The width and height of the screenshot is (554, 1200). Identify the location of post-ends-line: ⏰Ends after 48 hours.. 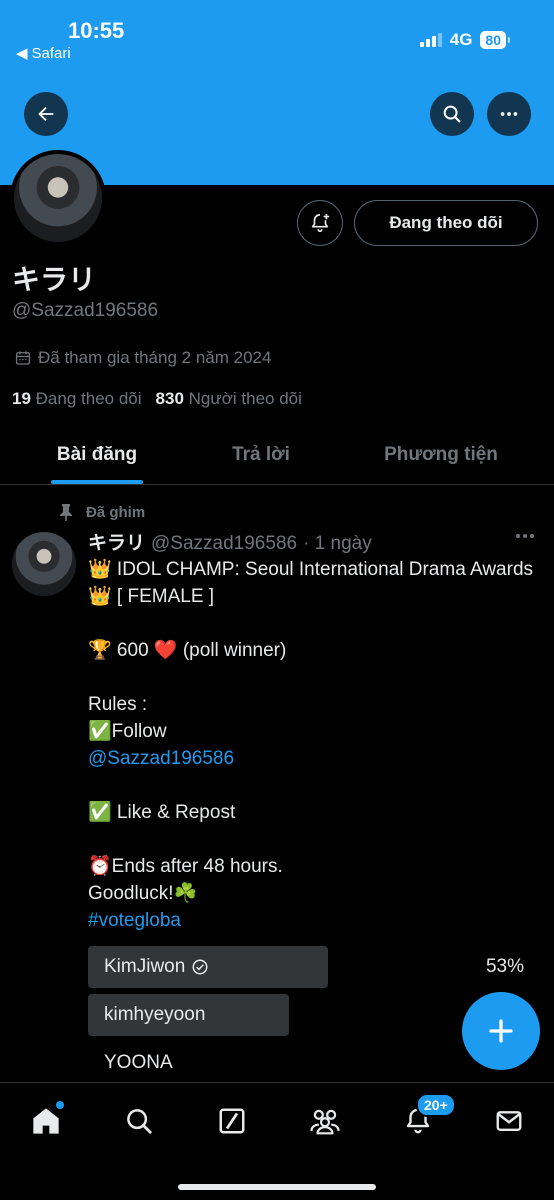
(185, 866).